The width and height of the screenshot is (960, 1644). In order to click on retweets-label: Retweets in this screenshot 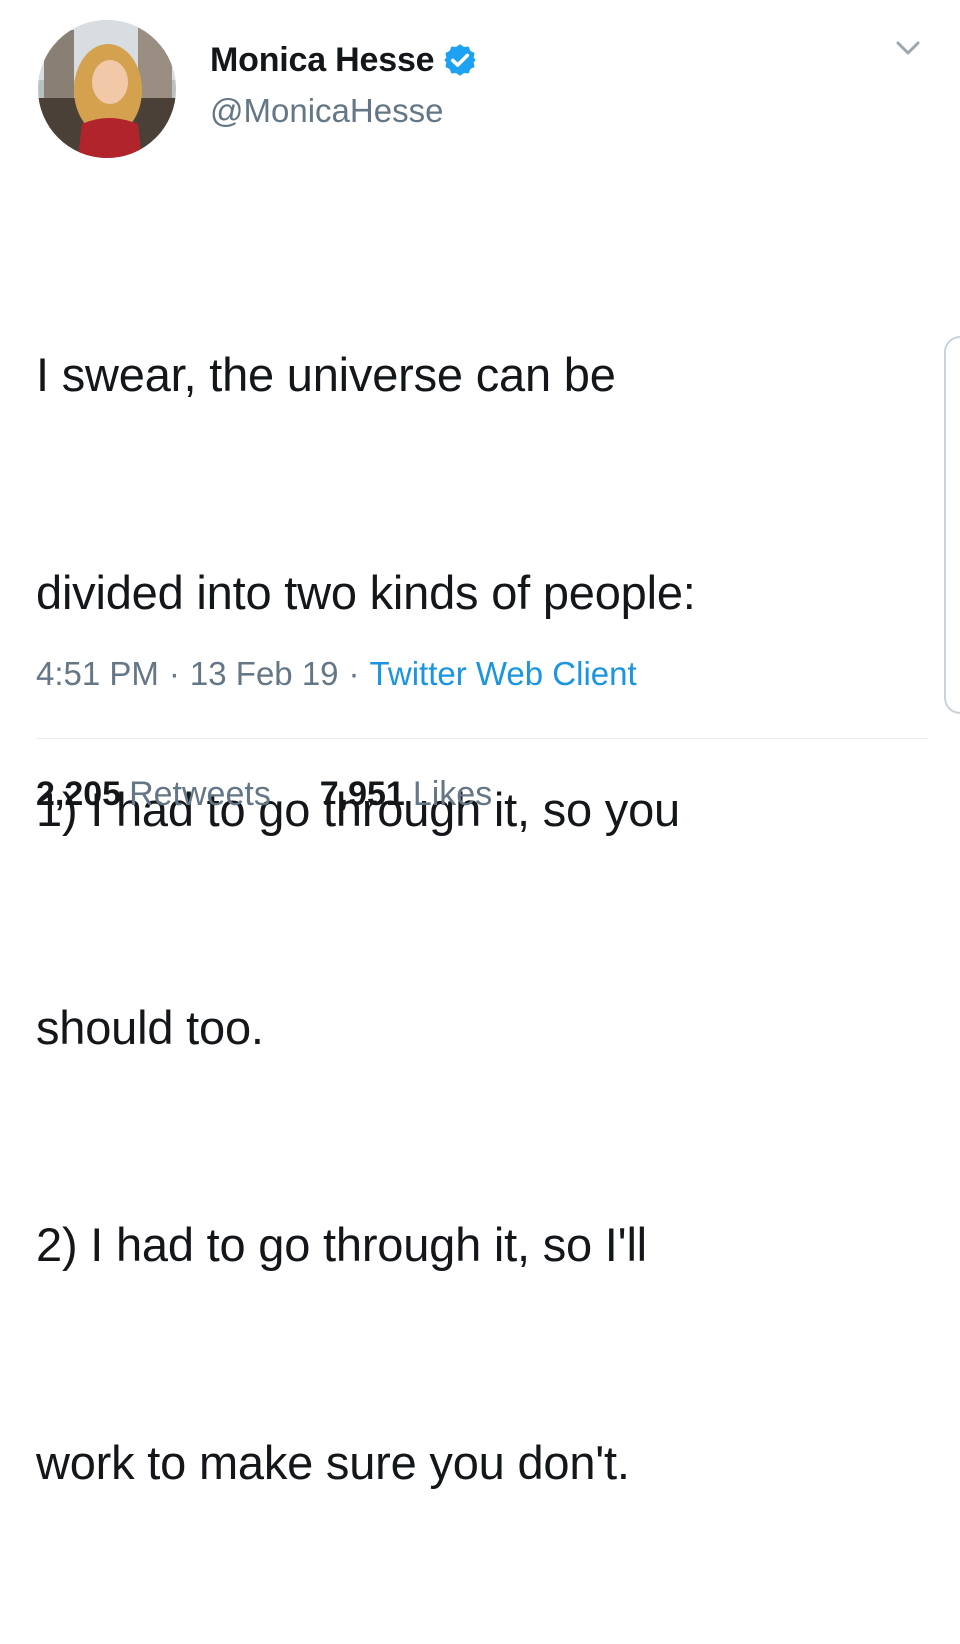, I will do `click(200, 794)`.